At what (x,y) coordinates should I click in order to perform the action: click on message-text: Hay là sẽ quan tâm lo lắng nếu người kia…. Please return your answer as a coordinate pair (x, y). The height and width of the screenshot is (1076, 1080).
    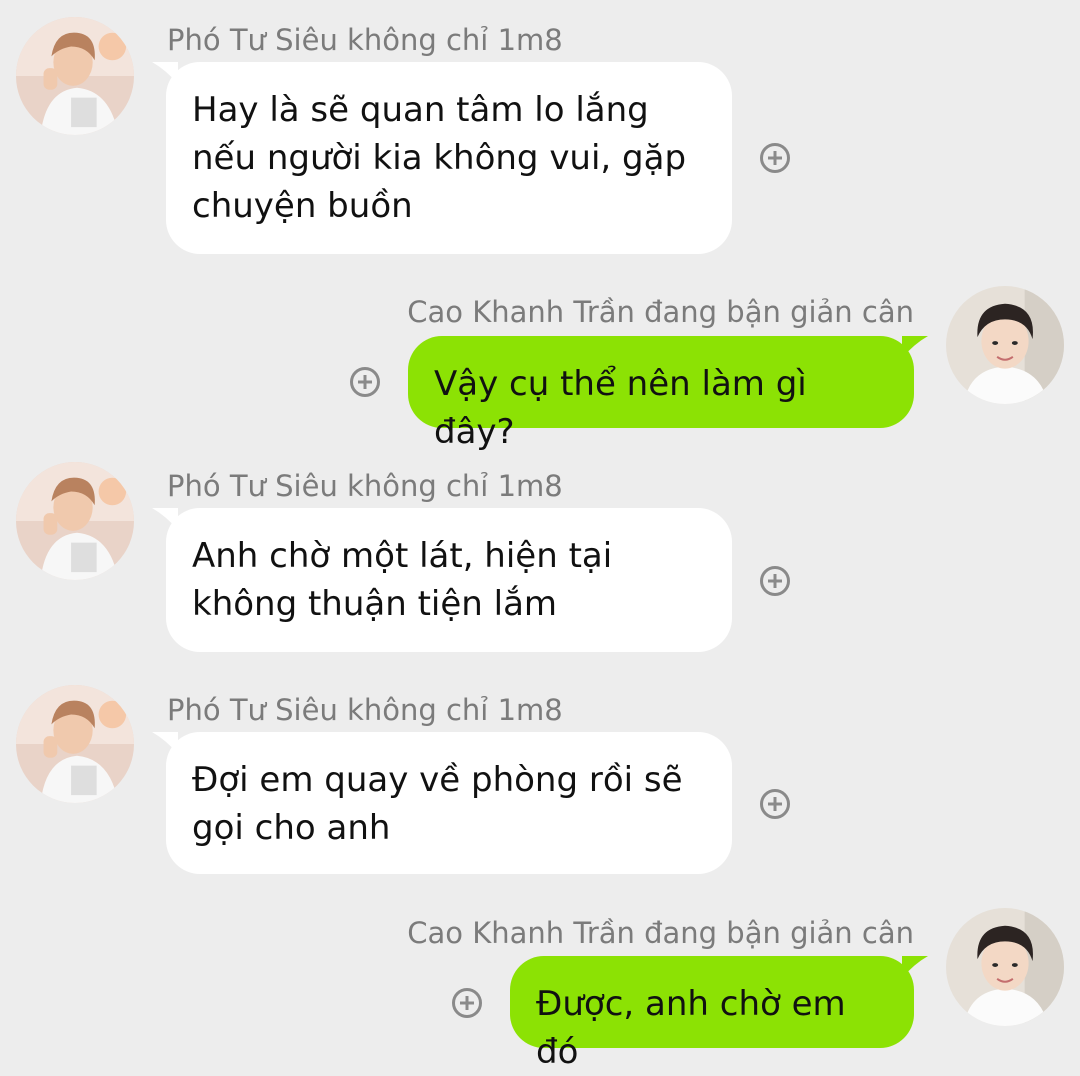
    Looking at the image, I should click on (439, 158).